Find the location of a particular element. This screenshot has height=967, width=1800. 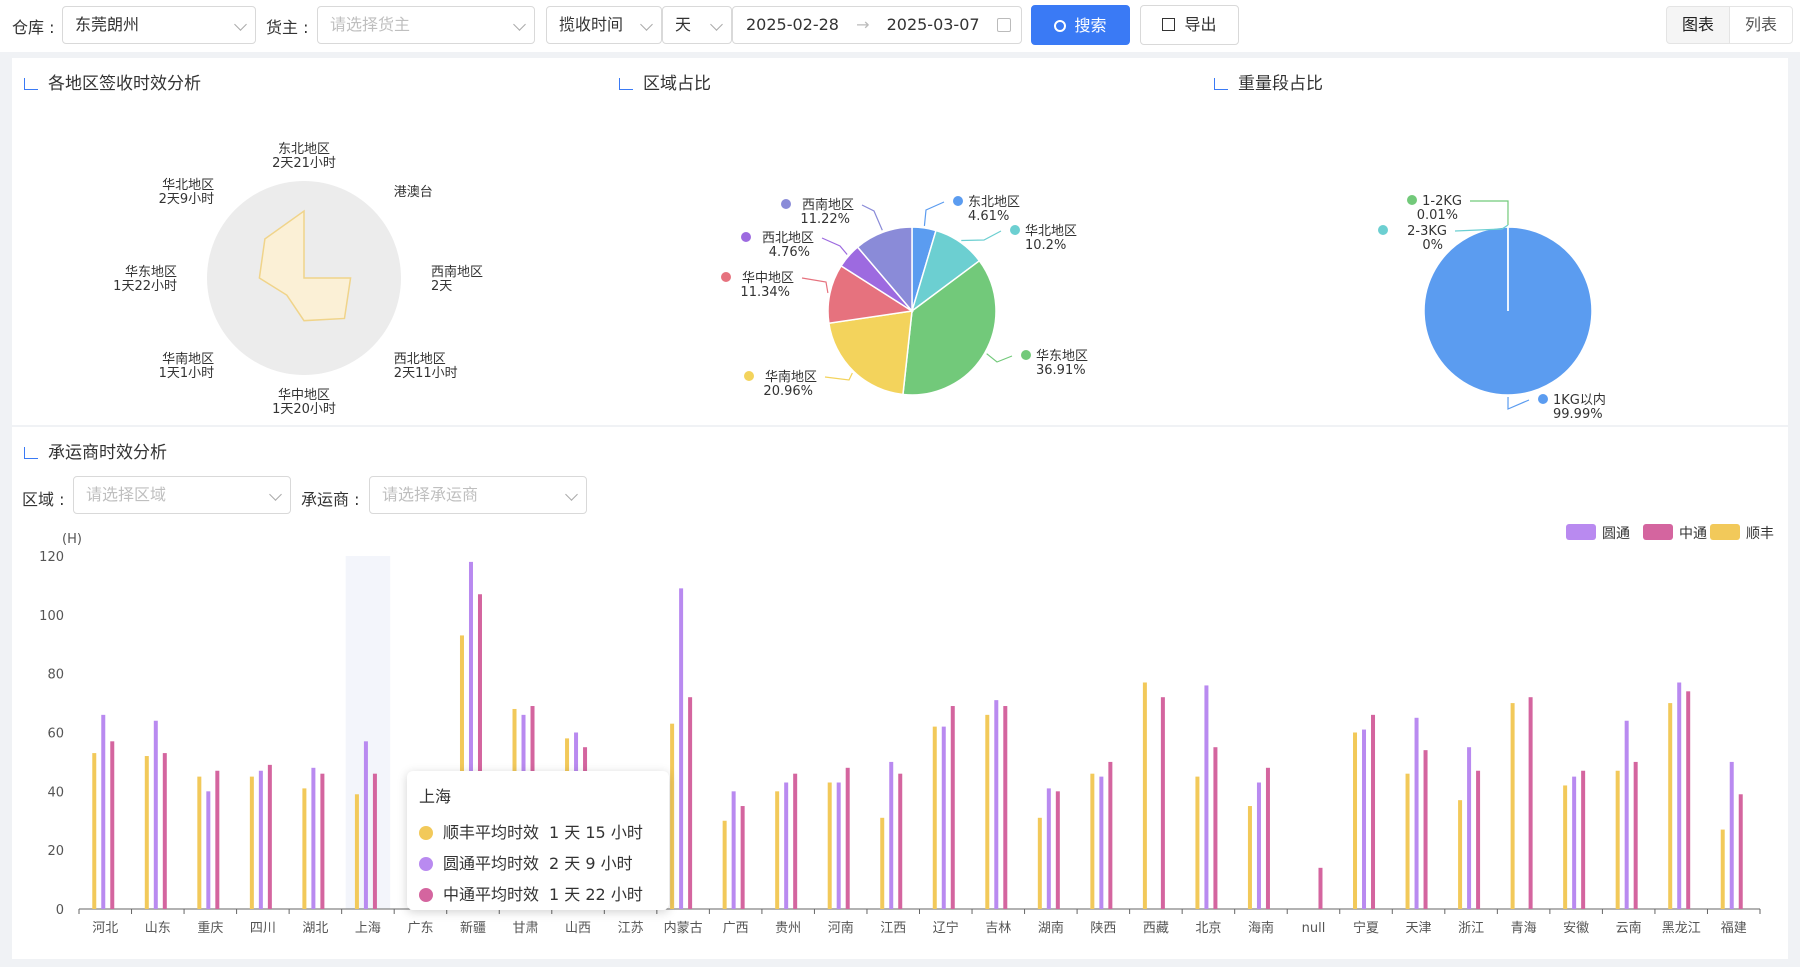

owner-select: 请选择货主 is located at coordinates (426, 25).